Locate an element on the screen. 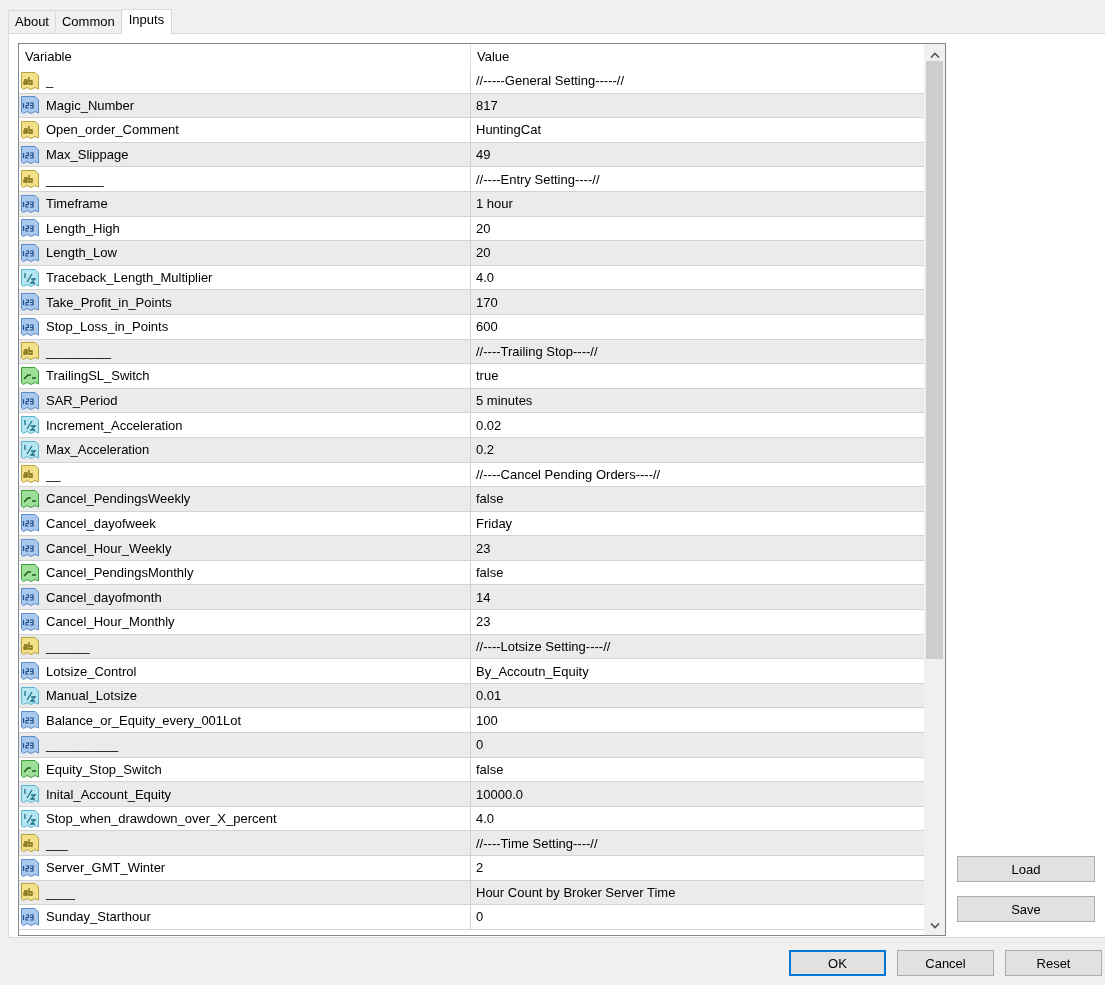  variable-name: Length_High is located at coordinates (83, 228).